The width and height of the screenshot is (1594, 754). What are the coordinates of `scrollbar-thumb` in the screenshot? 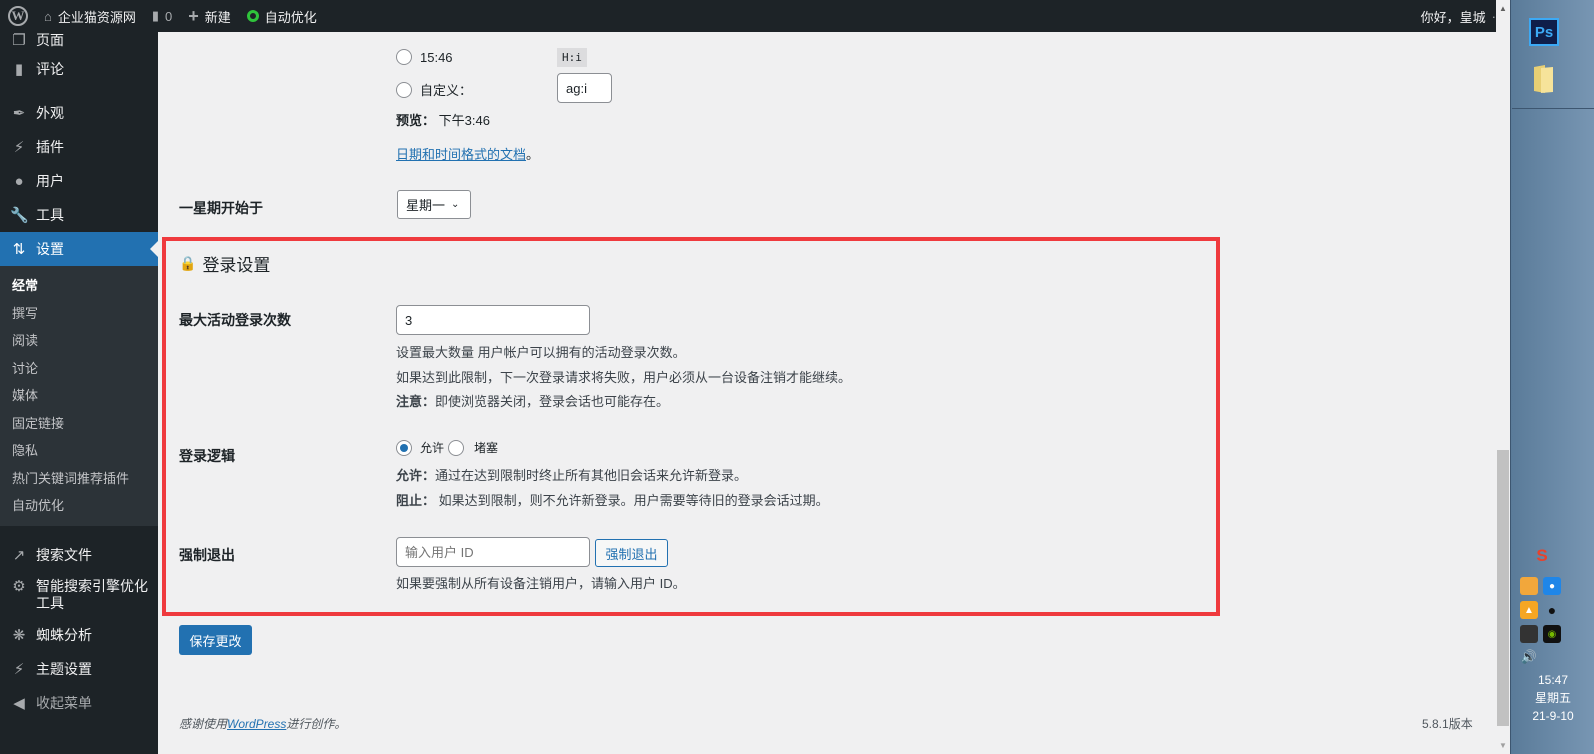 It's located at (1503, 588).